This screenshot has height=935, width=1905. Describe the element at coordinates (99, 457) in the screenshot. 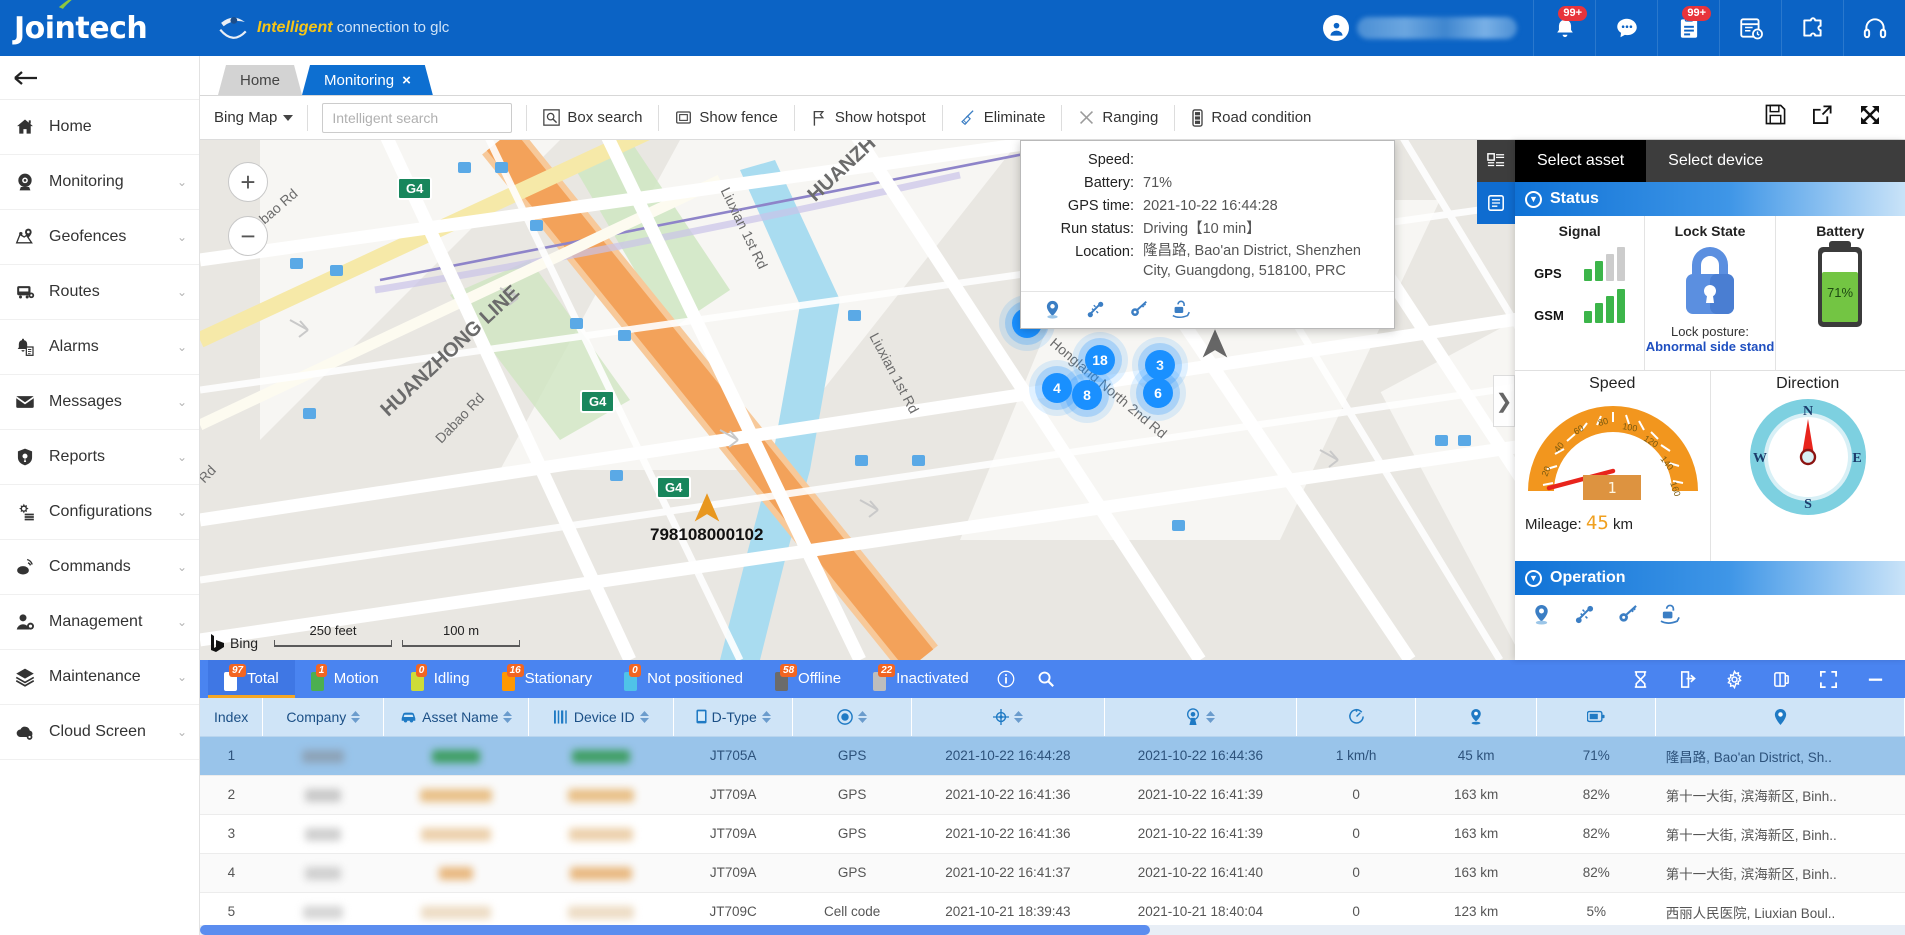

I see `sidebar-item-reports: Reports ⌄` at that location.